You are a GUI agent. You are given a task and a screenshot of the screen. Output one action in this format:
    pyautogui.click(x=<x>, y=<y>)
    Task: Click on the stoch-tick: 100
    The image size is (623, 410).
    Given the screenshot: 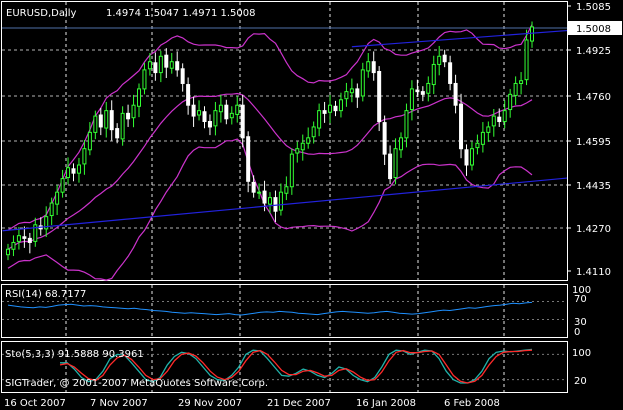 What is the action you would take?
    pyautogui.click(x=581, y=353)
    